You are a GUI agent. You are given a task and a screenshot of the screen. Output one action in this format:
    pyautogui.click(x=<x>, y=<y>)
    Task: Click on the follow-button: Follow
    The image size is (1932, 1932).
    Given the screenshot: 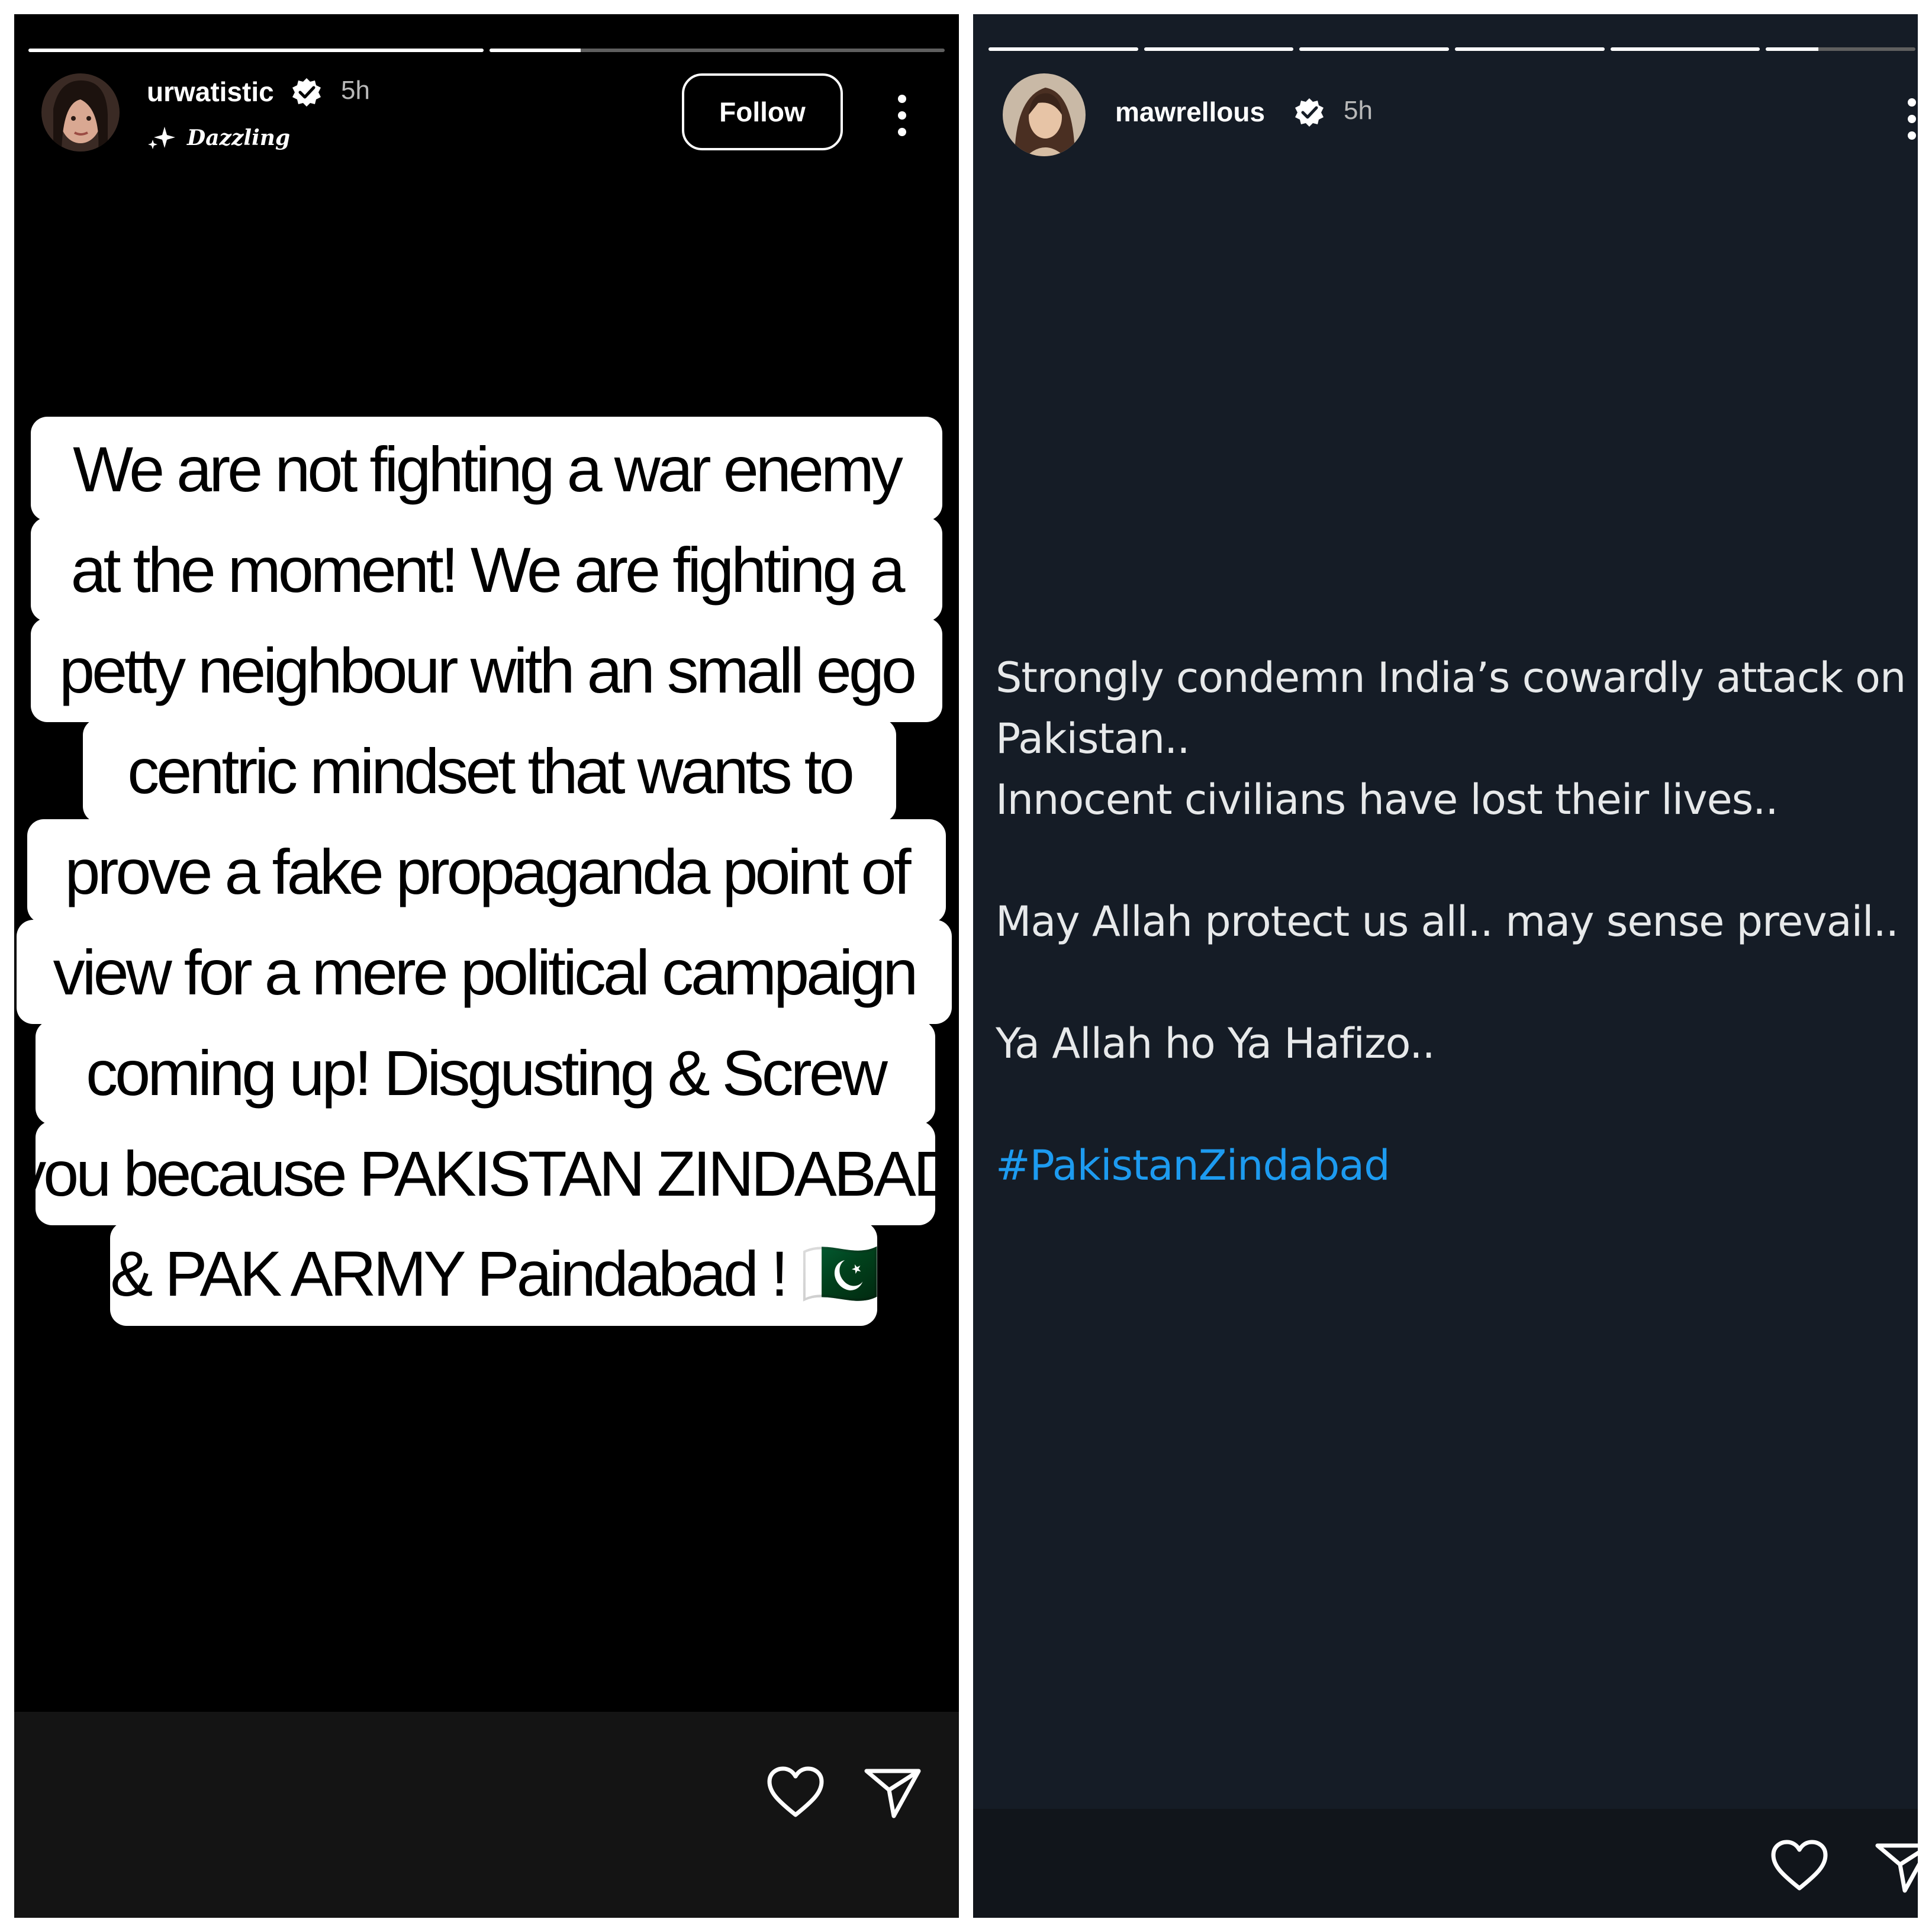 What is the action you would take?
    pyautogui.click(x=762, y=112)
    